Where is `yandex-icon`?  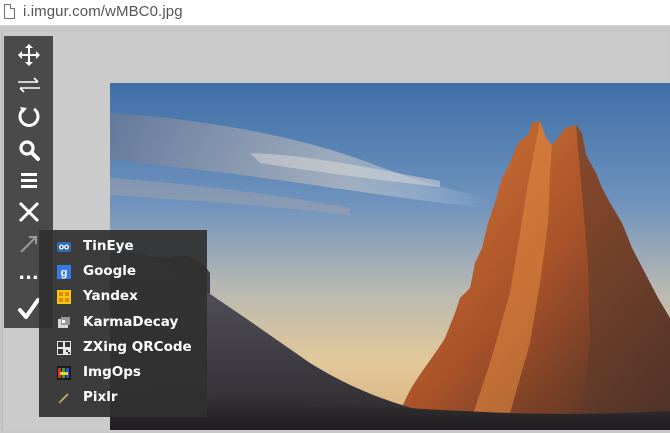
yandex-icon is located at coordinates (64, 297).